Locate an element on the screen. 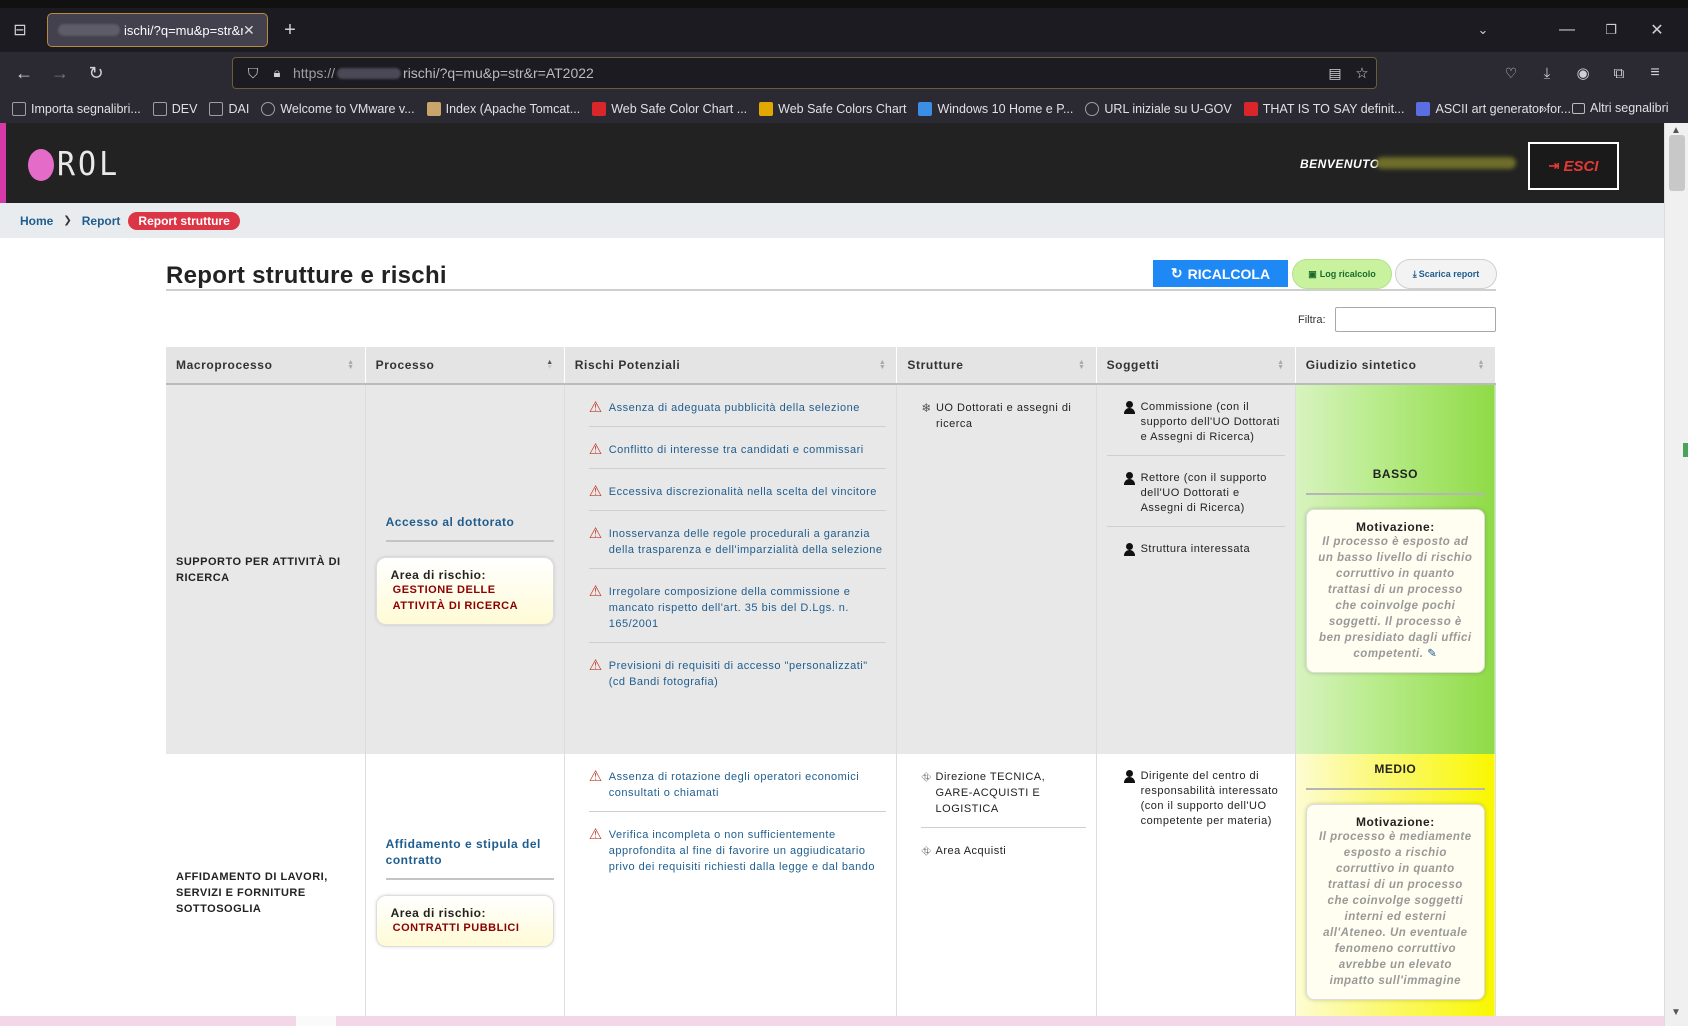  col-header-rischi: Rischi Potenziali ▲ ▼ is located at coordinates (731, 366).